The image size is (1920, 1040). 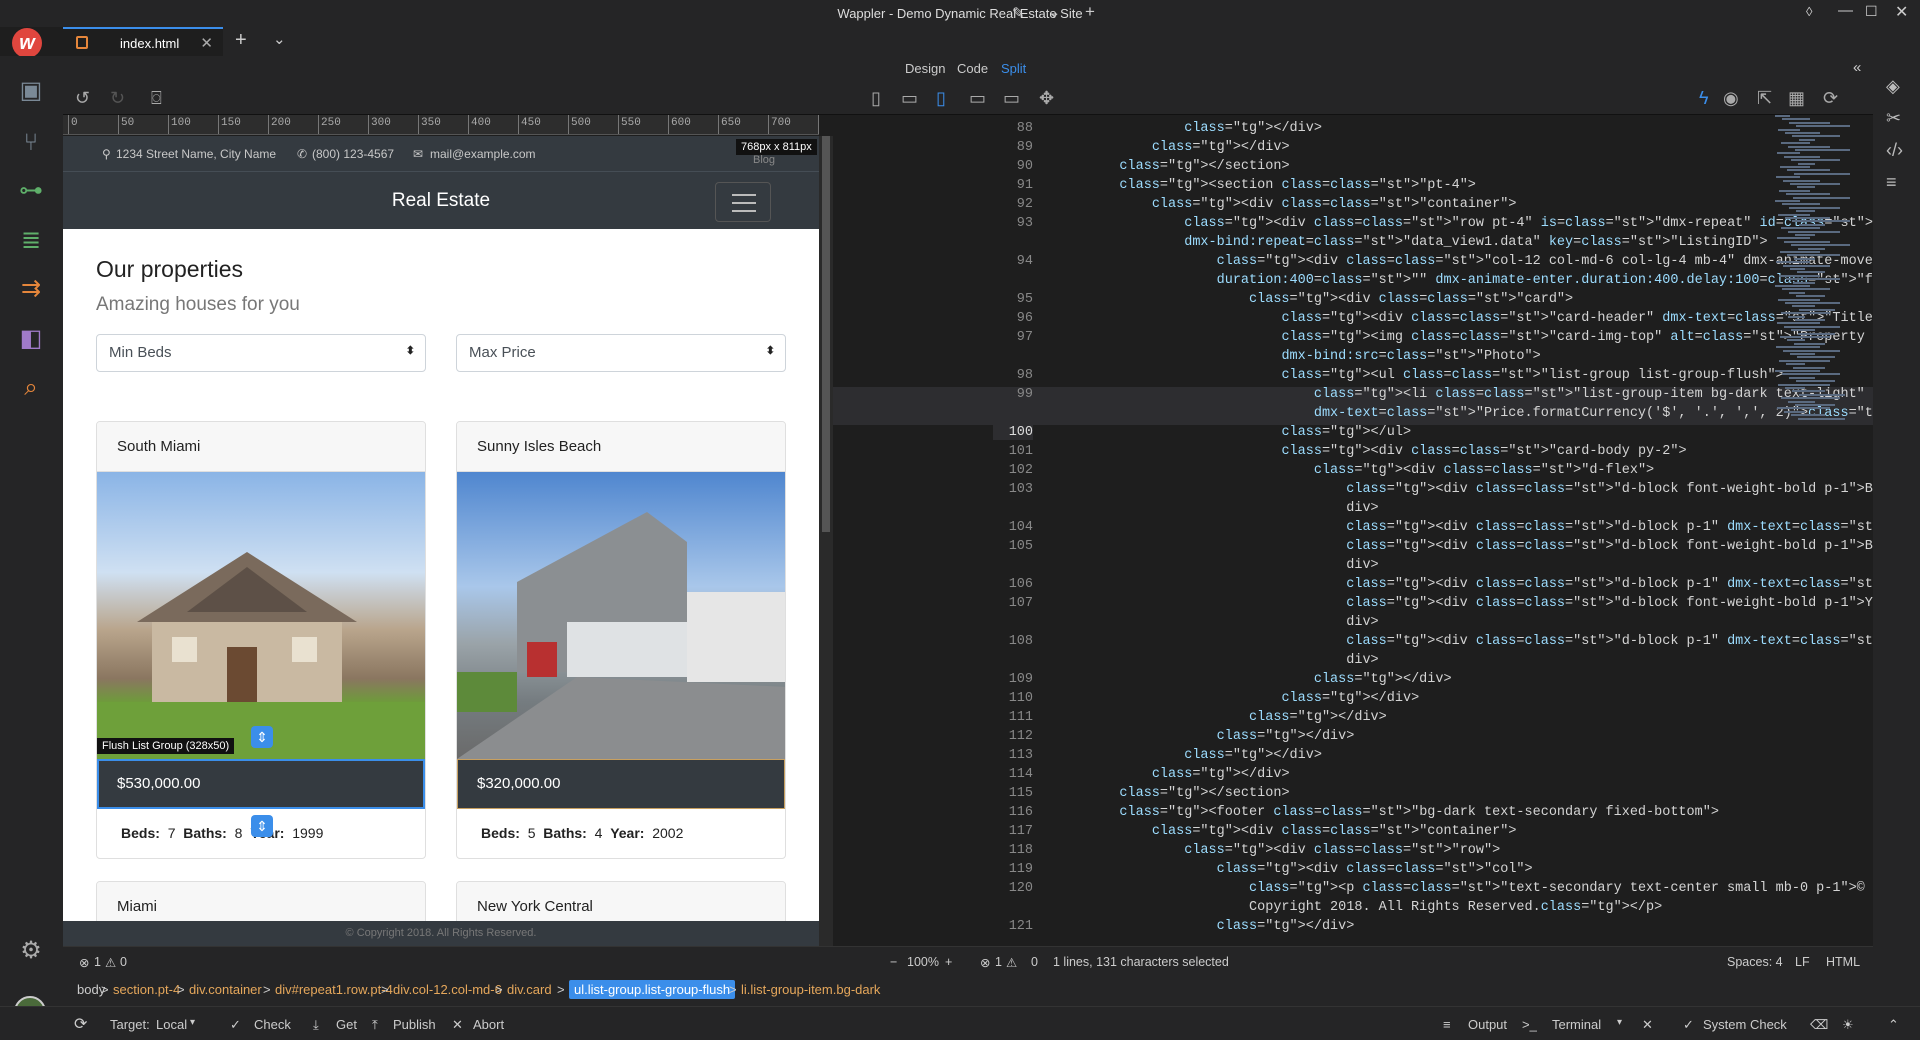 What do you see at coordinates (1353, 130) in the screenshot?
I see `code-line: 88 class="tg"></div>` at bounding box center [1353, 130].